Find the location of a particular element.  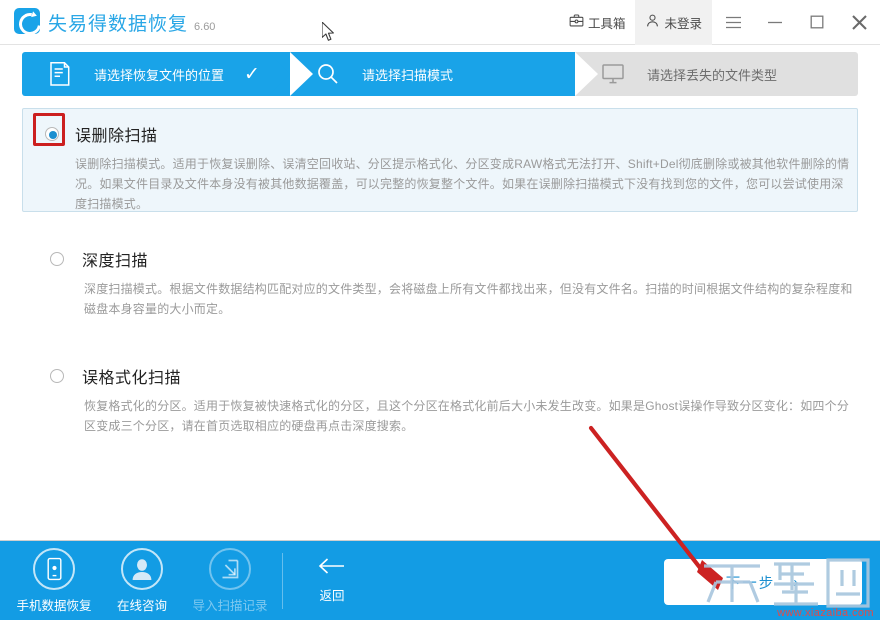

mouse-cursor is located at coordinates (328, 31).